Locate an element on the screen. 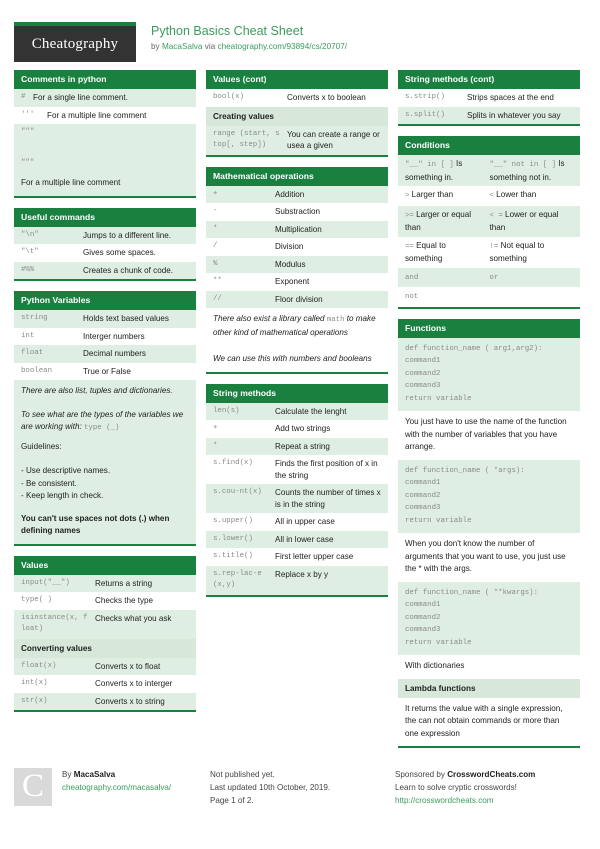 The height and width of the screenshot is (849, 600). row-desc: Checks the type is located at coordinates (124, 600).